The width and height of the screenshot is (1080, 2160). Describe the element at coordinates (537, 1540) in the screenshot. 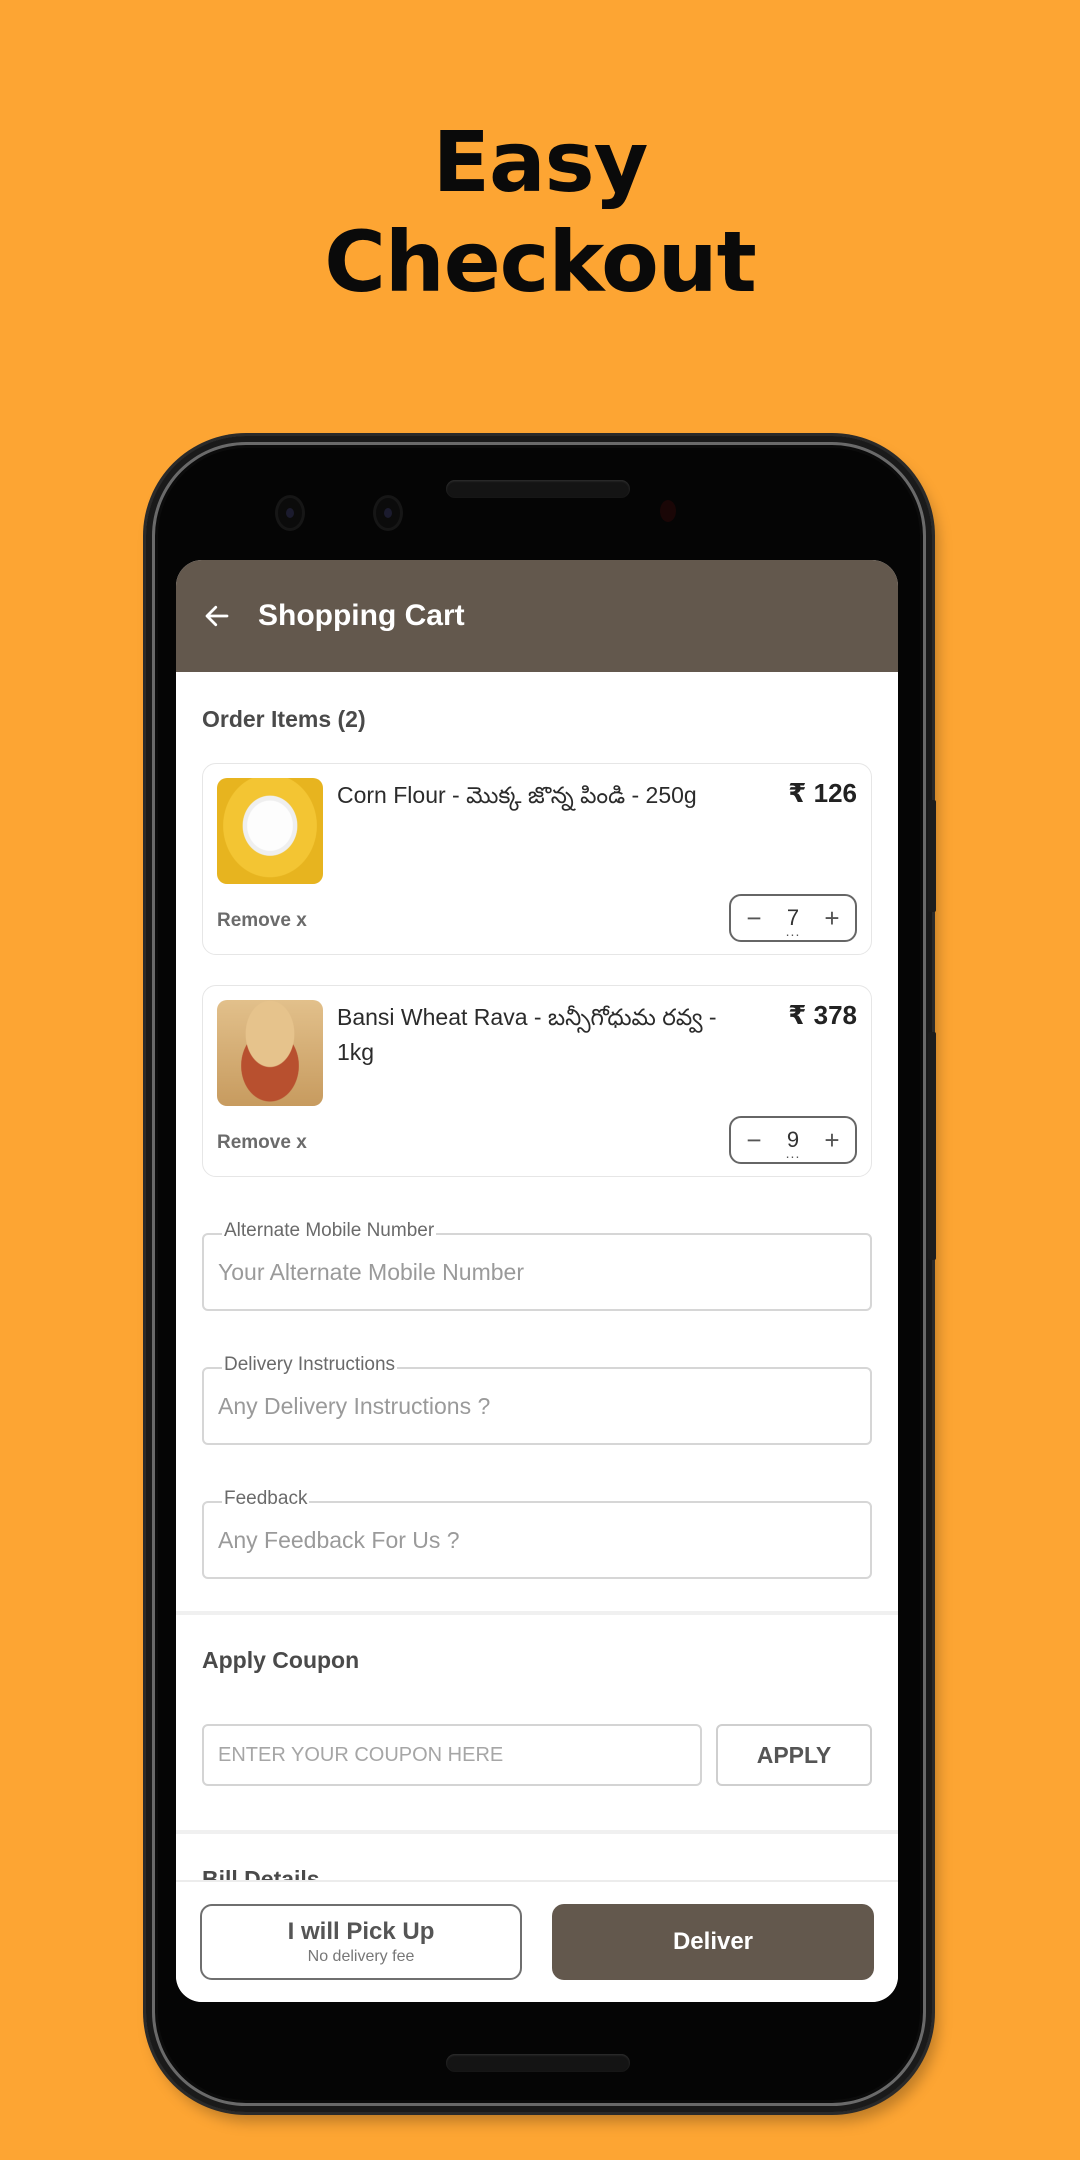

I see `feedback-input` at that location.